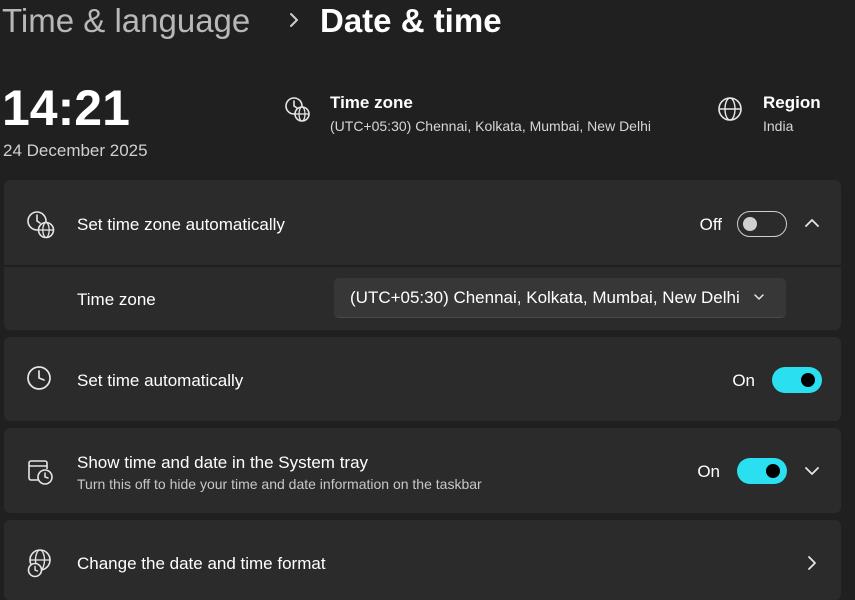 Image resolution: width=855 pixels, height=600 pixels. I want to click on breadcrumb-parent: Time & language, so click(126, 21).